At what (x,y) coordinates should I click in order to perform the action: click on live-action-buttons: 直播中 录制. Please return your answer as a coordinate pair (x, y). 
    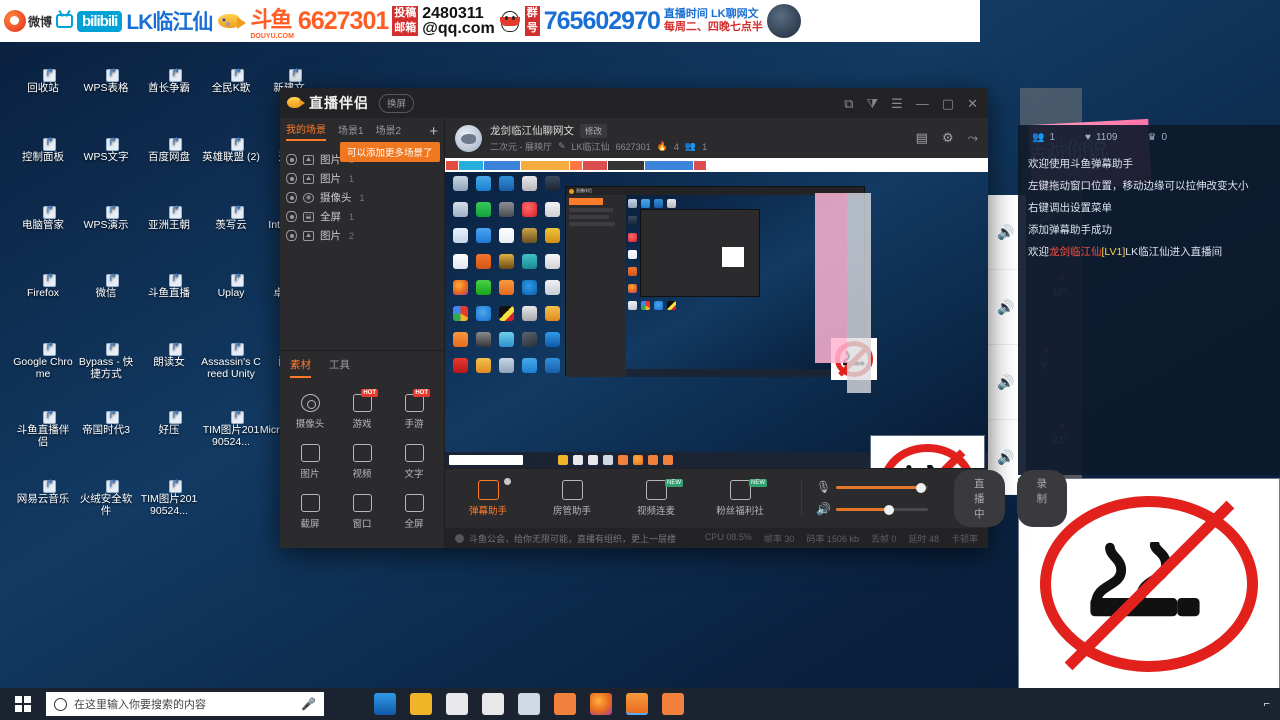
    Looking at the image, I should click on (1010, 498).